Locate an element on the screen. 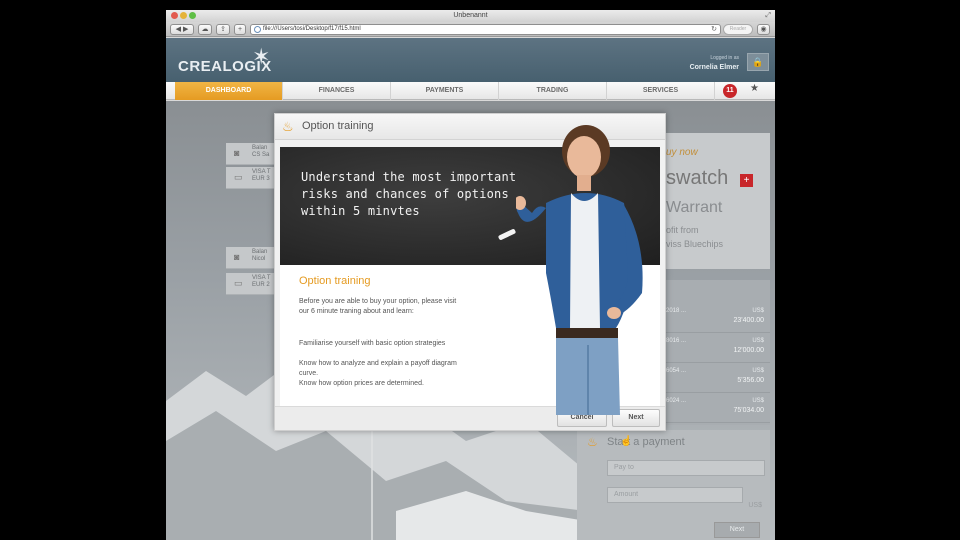 This screenshot has height=540, width=960. icloud-icon: ☁ is located at coordinates (205, 29).